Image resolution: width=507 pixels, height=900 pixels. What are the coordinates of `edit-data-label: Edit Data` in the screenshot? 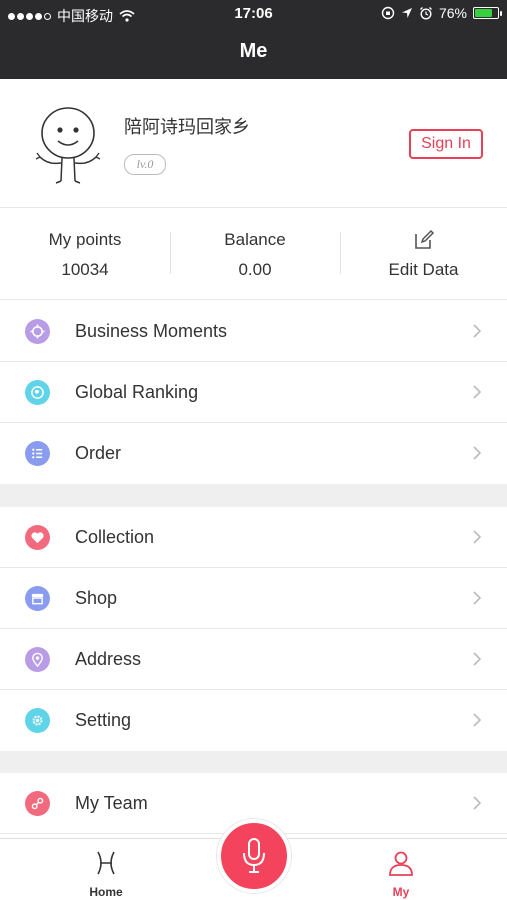 It's located at (423, 269).